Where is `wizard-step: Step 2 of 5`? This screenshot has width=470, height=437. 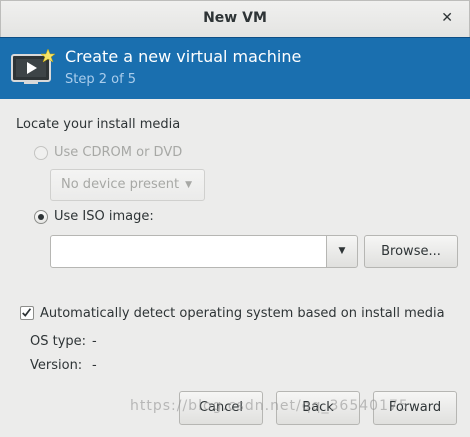 wizard-step: Step 2 of 5 is located at coordinates (101, 79).